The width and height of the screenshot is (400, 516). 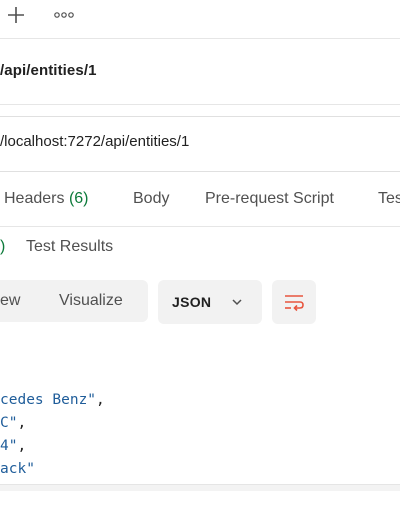 I want to click on code-line: ack", so click(x=17, y=469).